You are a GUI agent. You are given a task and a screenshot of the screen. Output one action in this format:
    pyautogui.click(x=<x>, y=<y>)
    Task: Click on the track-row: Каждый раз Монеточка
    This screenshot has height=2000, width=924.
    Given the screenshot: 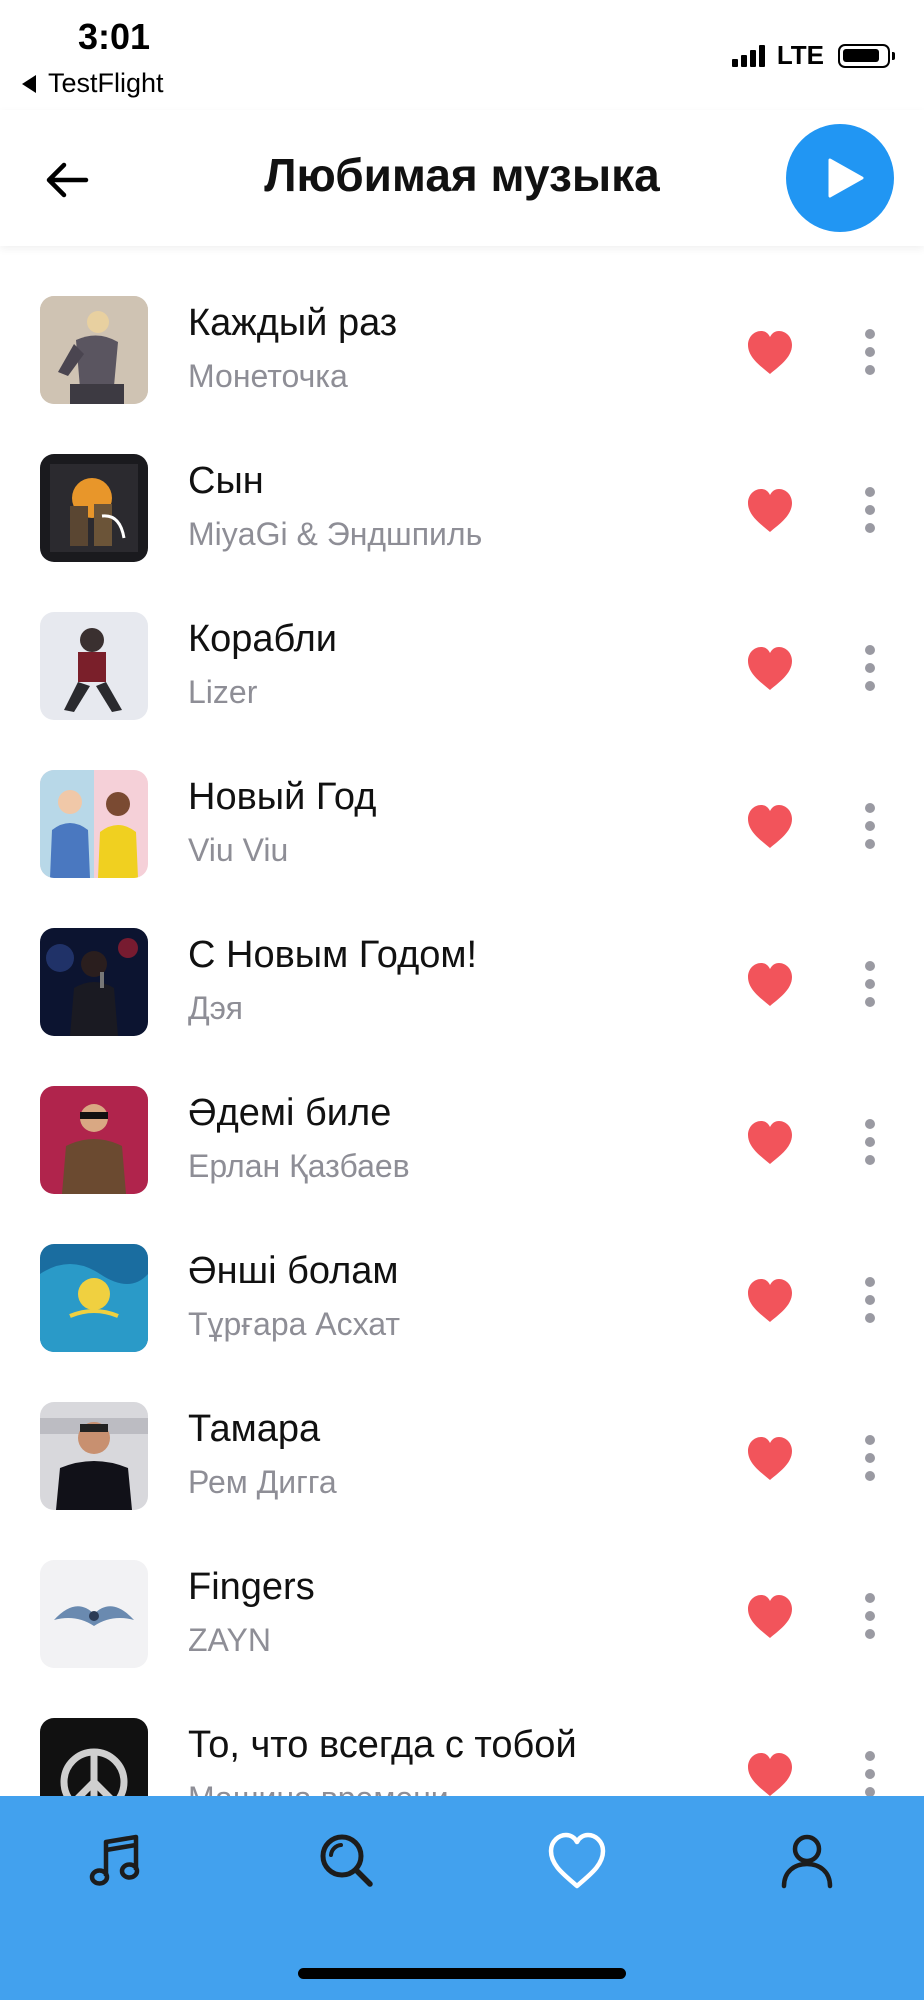 What is the action you would take?
    pyautogui.click(x=462, y=325)
    